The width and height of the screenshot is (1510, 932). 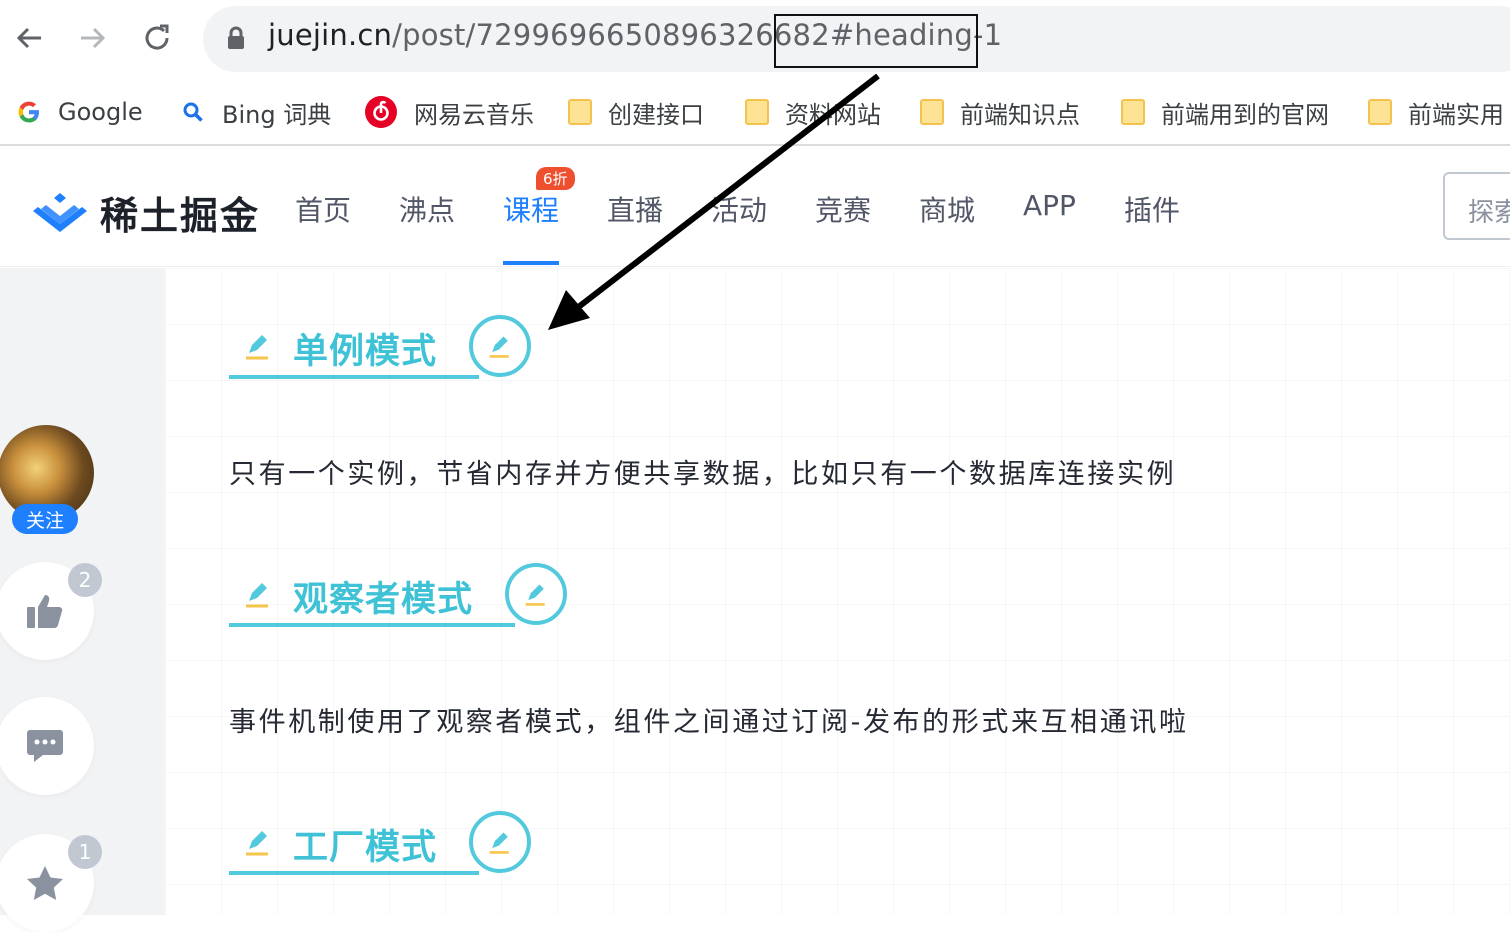 What do you see at coordinates (1245, 114) in the screenshot?
I see `bookmark-label: 前端用到的官网` at bounding box center [1245, 114].